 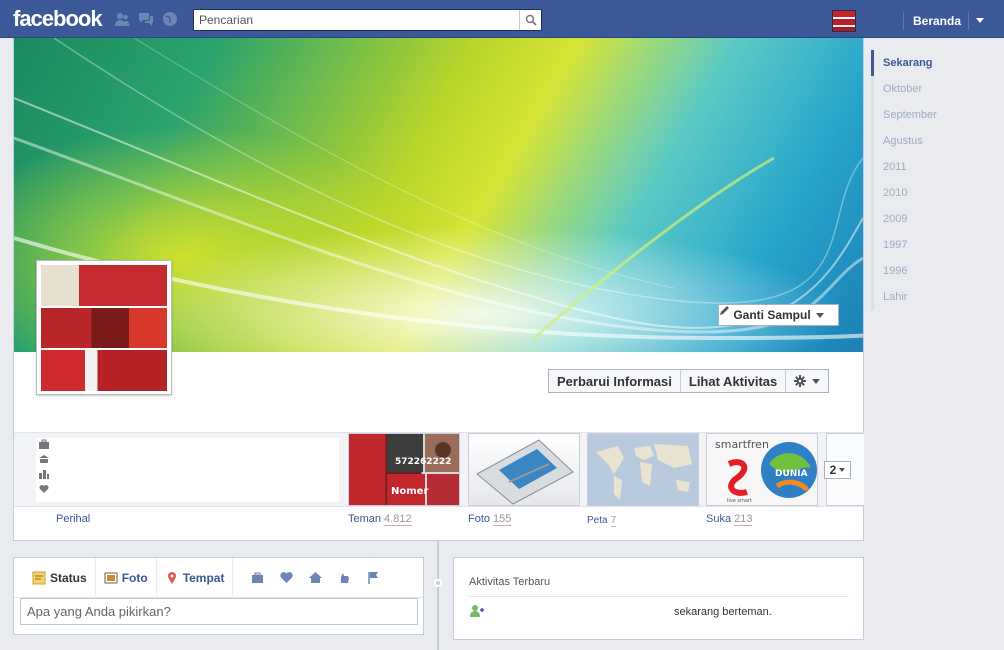 I want to click on profile-banner-middle, so click(x=104, y=328).